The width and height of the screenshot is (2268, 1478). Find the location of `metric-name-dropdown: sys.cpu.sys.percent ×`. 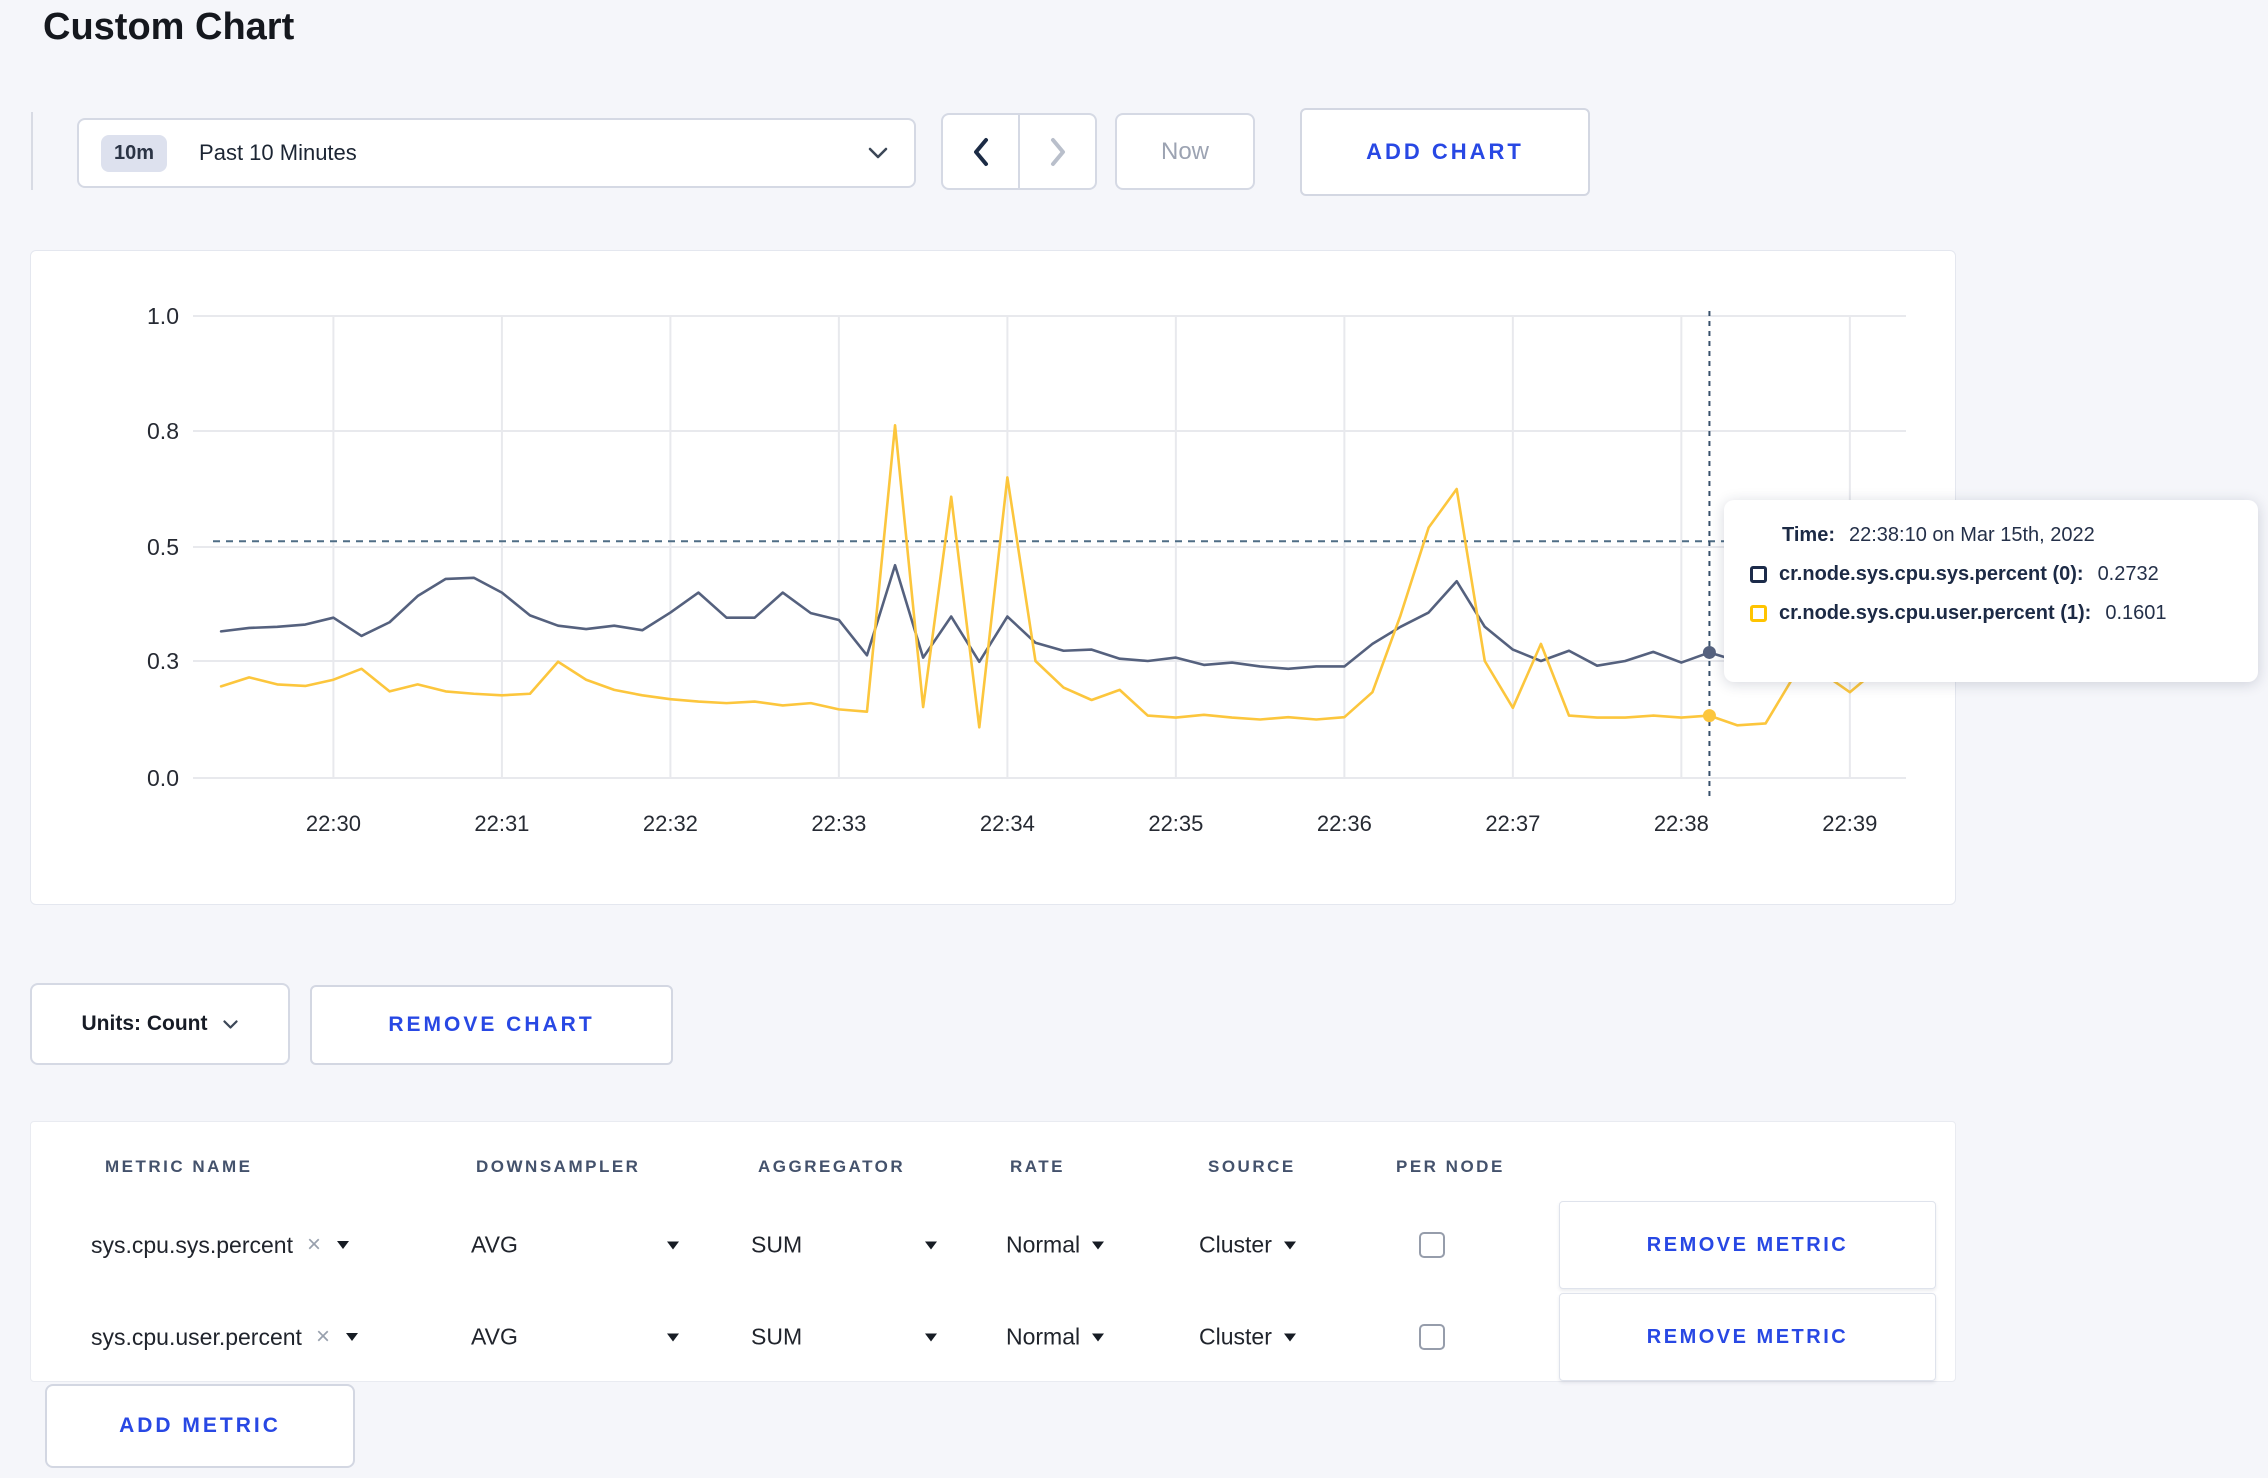

metric-name-dropdown: sys.cpu.sys.percent × is located at coordinates (220, 1245).